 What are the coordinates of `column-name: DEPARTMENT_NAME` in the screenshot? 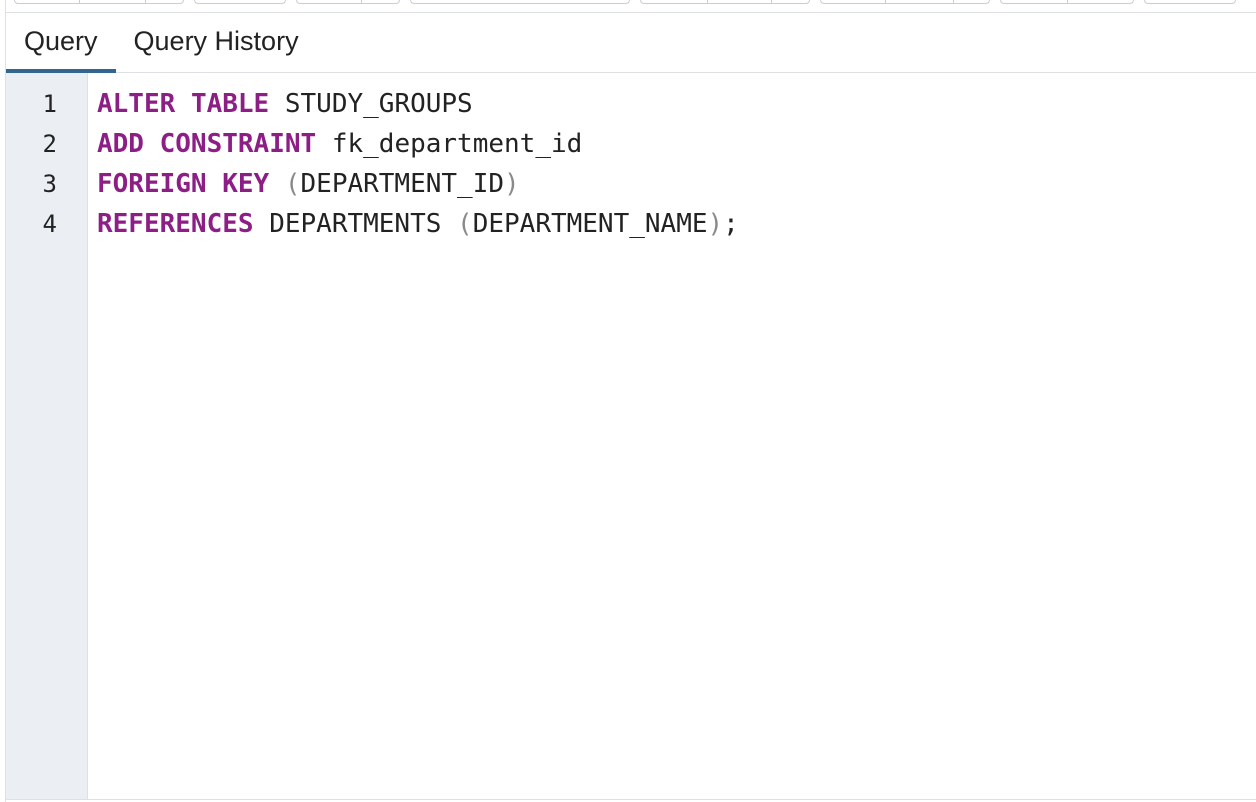 It's located at (590, 224).